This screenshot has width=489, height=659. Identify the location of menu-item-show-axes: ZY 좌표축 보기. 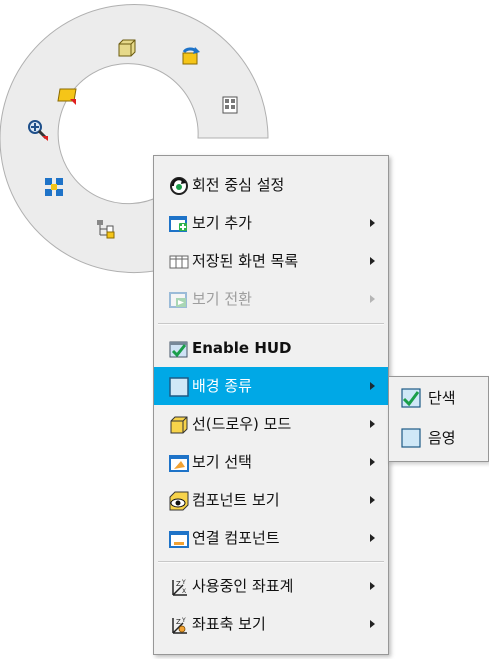
(271, 624).